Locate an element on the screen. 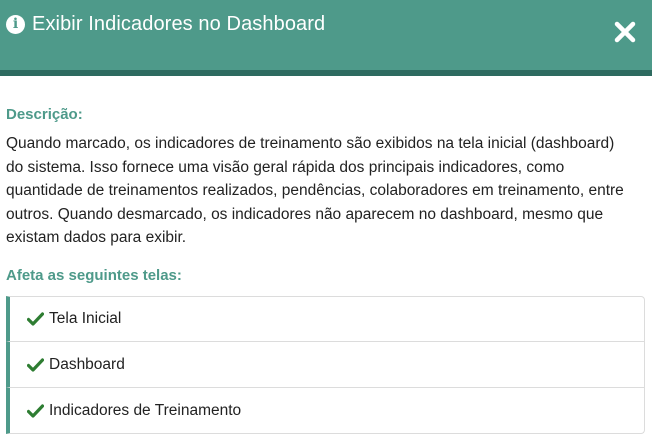  close-icon is located at coordinates (625, 32).